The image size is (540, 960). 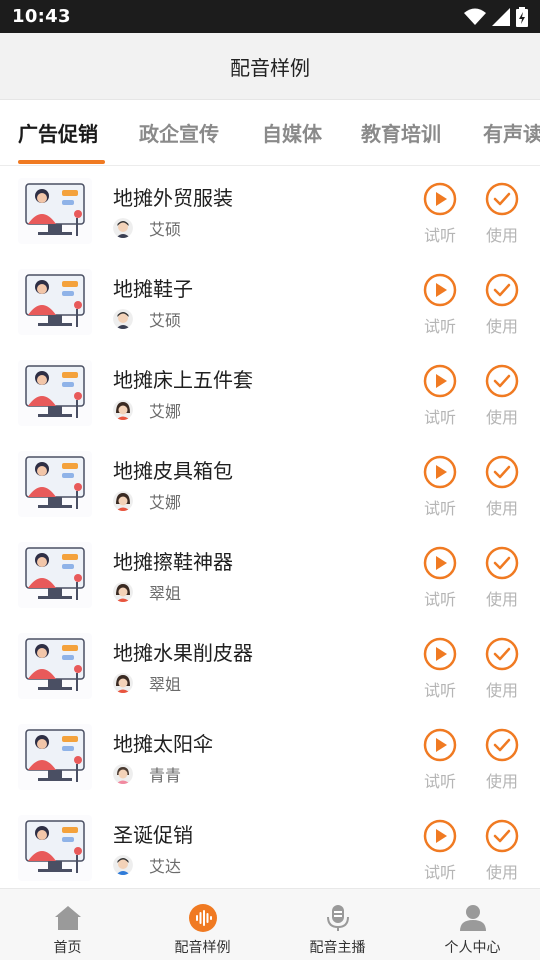 What do you see at coordinates (270, 302) in the screenshot?
I see `list-item: 地摊鞋子 艾硕 试听 使用` at bounding box center [270, 302].